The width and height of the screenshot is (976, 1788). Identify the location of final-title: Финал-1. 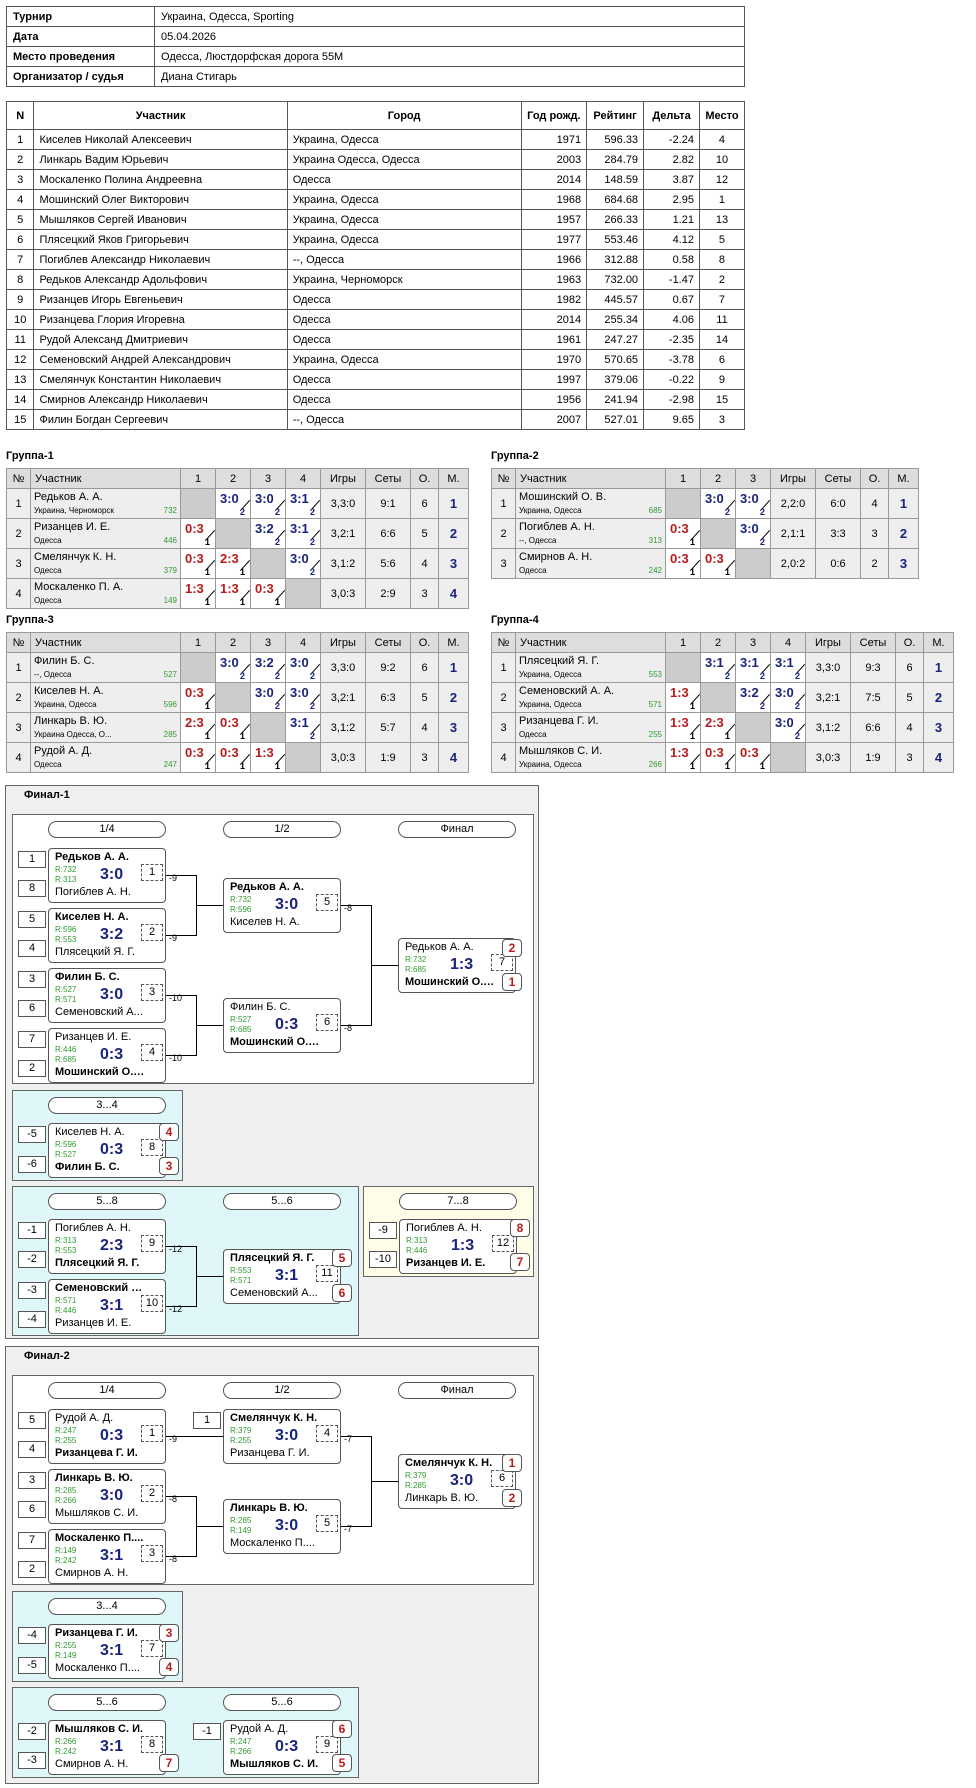
(47, 795).